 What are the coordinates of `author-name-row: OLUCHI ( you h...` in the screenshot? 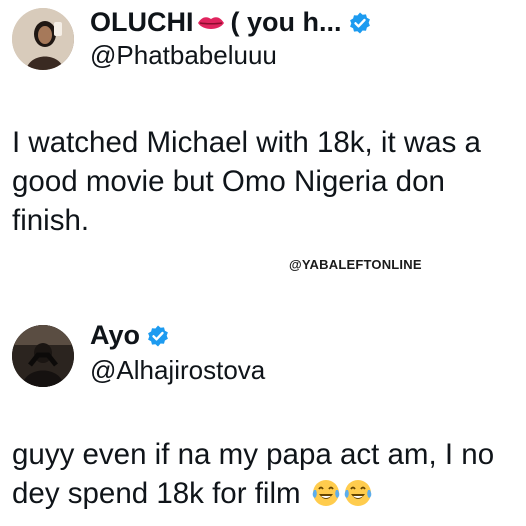 It's located at (231, 22).